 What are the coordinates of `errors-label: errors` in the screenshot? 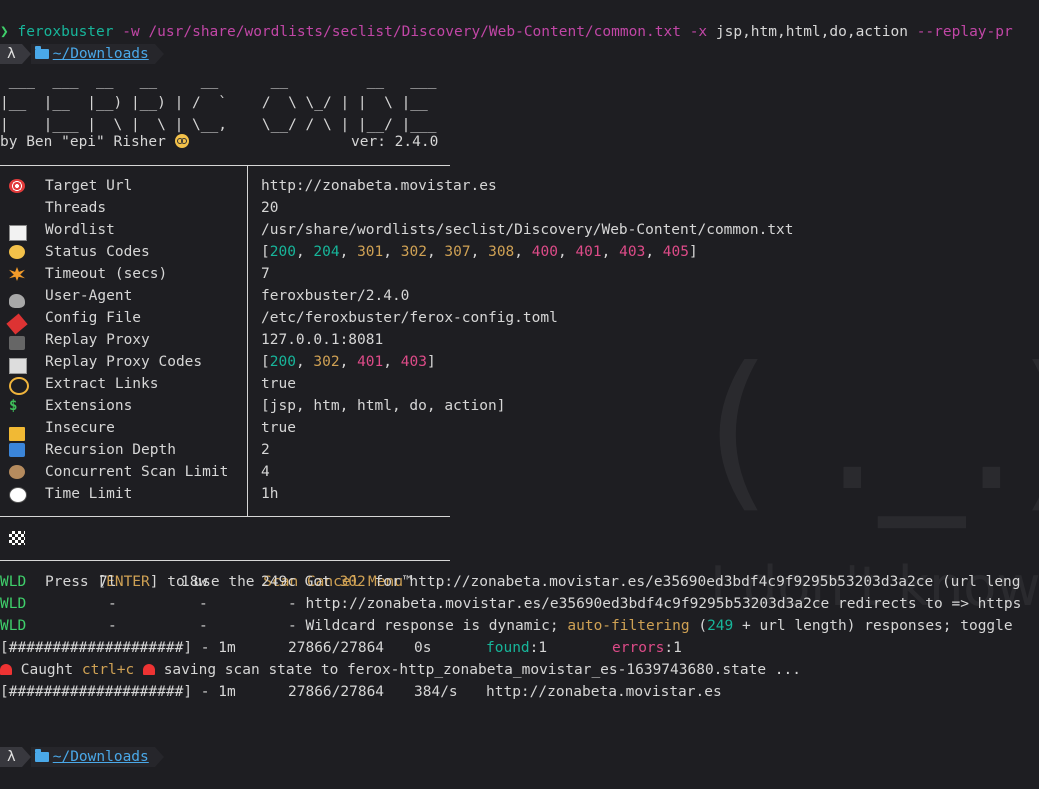 It's located at (638, 648).